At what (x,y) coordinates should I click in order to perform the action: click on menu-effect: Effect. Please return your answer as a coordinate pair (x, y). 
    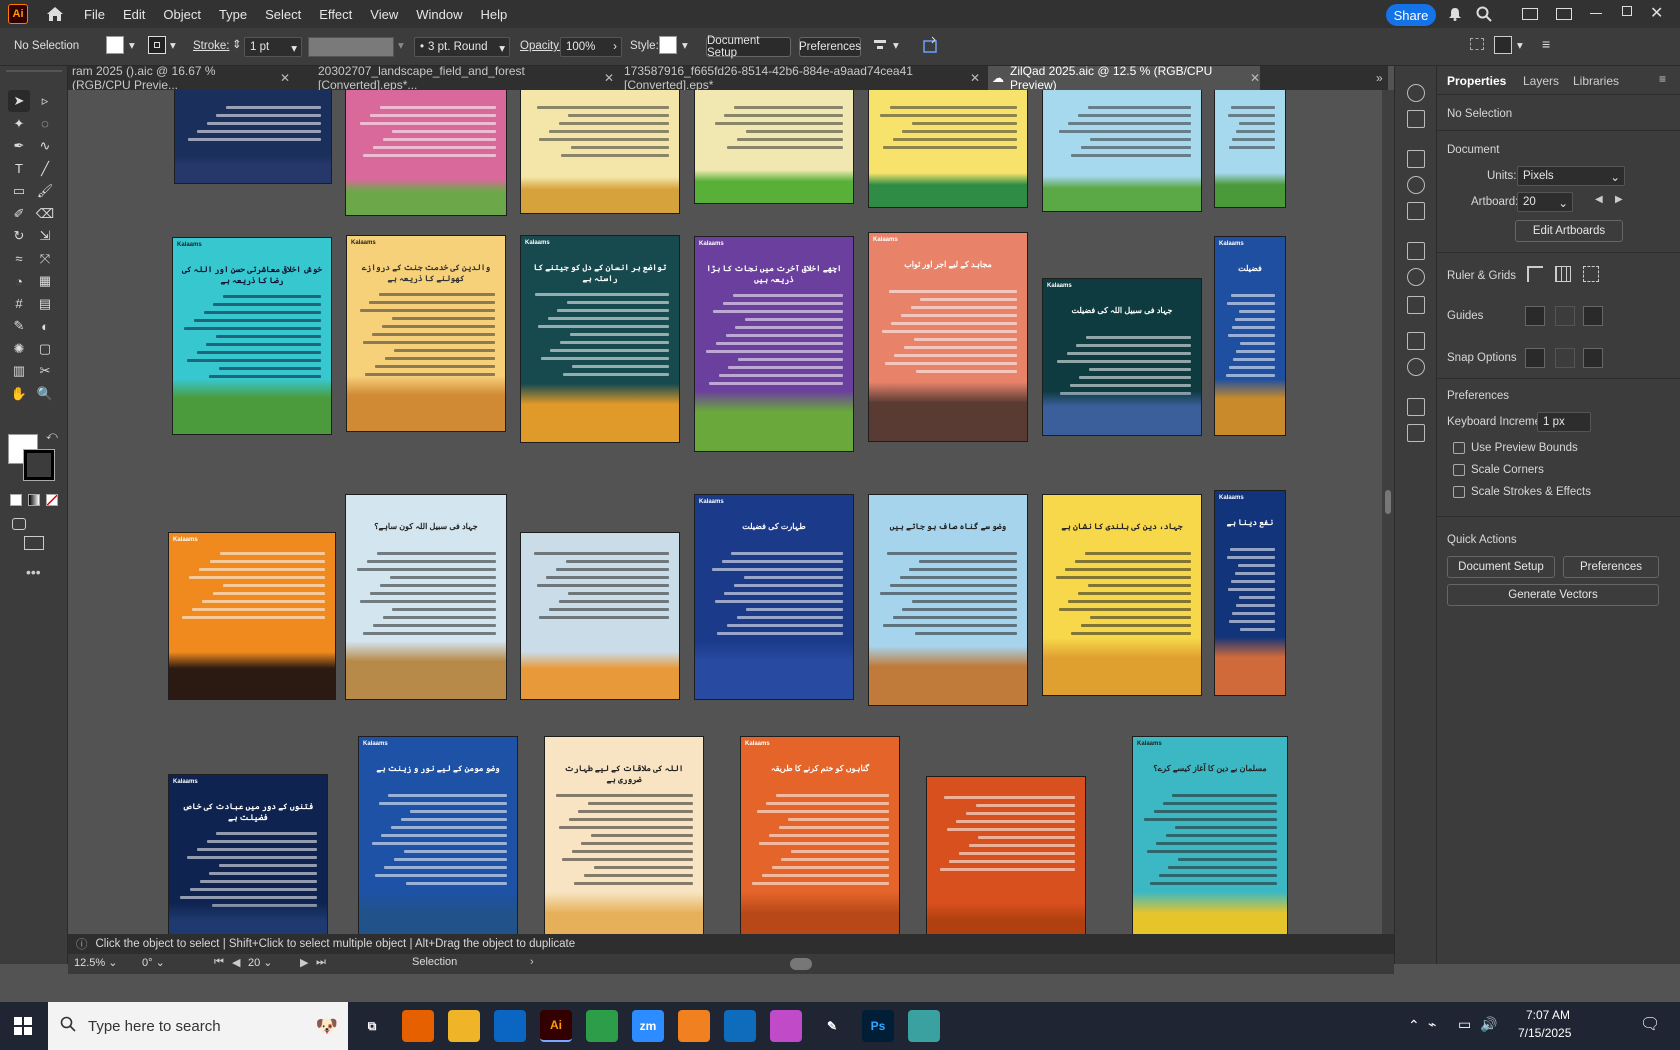
    Looking at the image, I should click on (335, 14).